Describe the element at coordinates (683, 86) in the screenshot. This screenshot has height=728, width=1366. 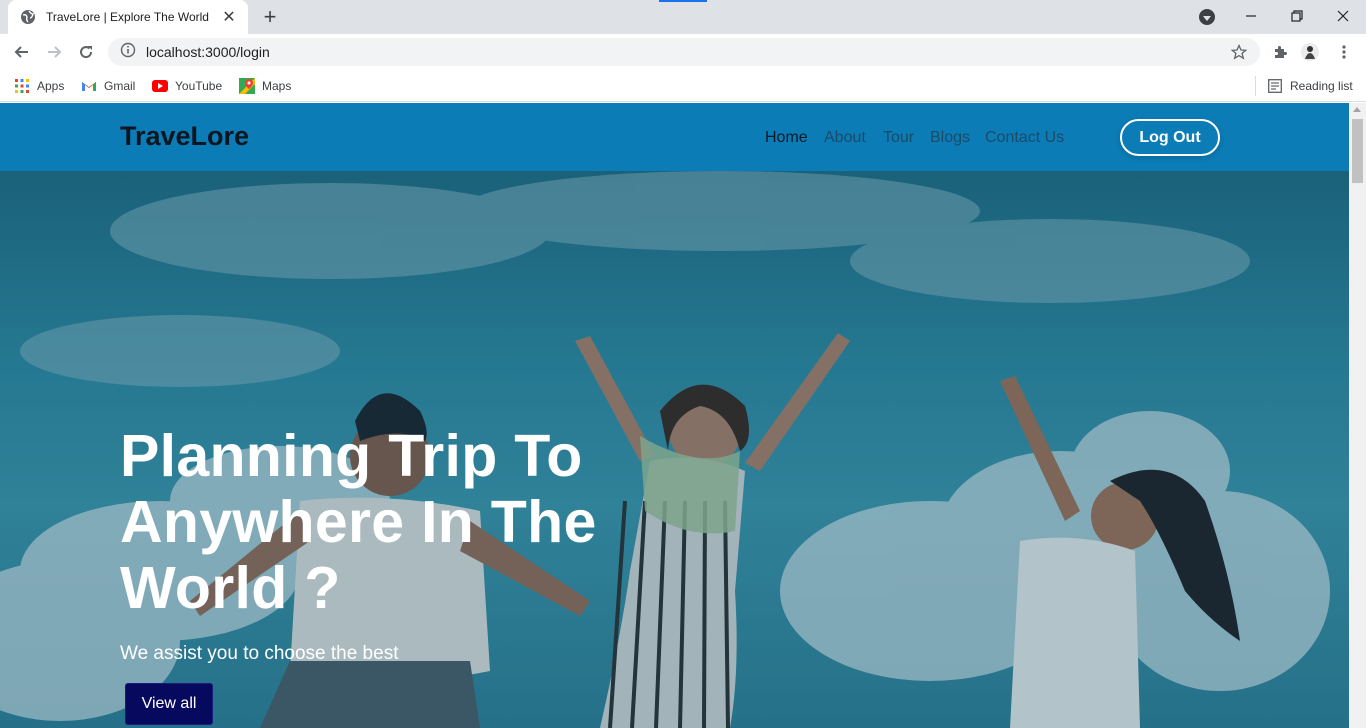
I see `bookmarks-bar: Apps Gmail YouTube Maps Reading list` at that location.